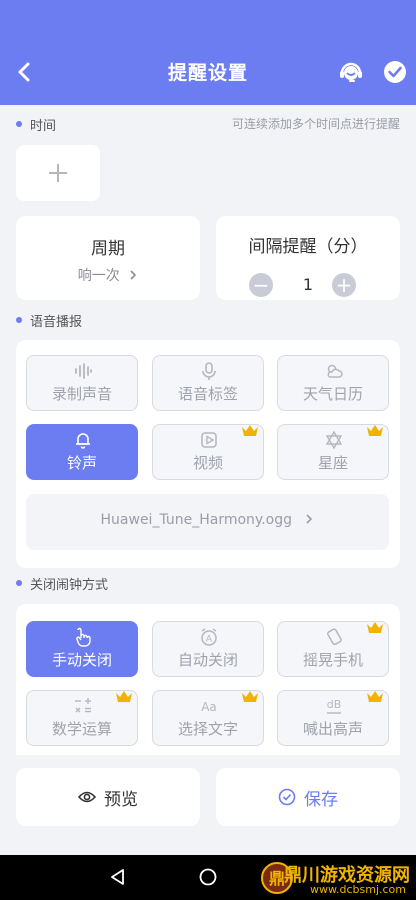 This screenshot has width=416, height=900. Describe the element at coordinates (207, 394) in the screenshot. I see `voice-tag-label: 语音标签` at that location.